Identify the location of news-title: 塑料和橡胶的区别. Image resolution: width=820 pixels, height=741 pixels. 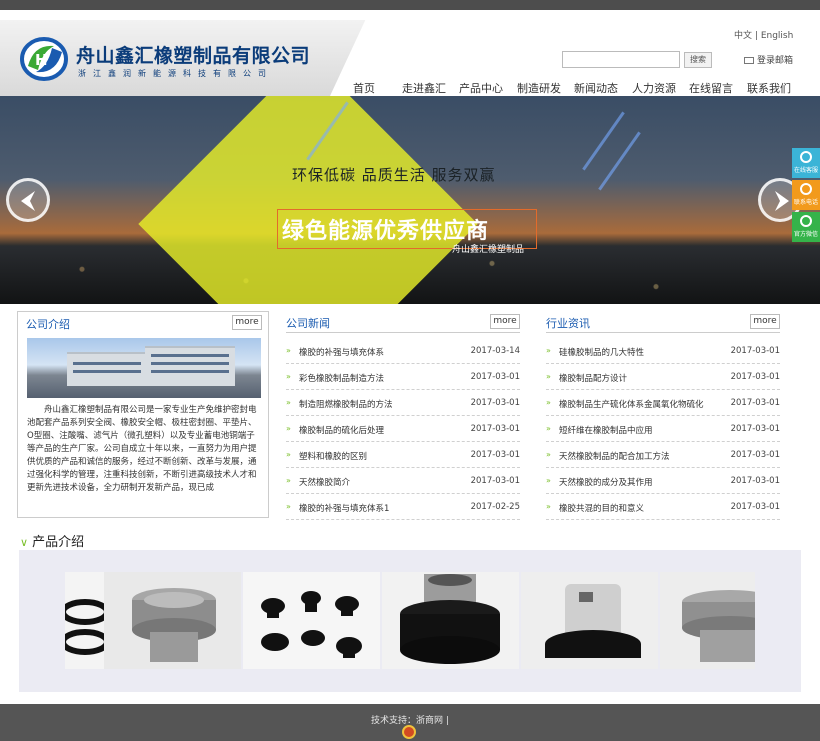
(384, 456).